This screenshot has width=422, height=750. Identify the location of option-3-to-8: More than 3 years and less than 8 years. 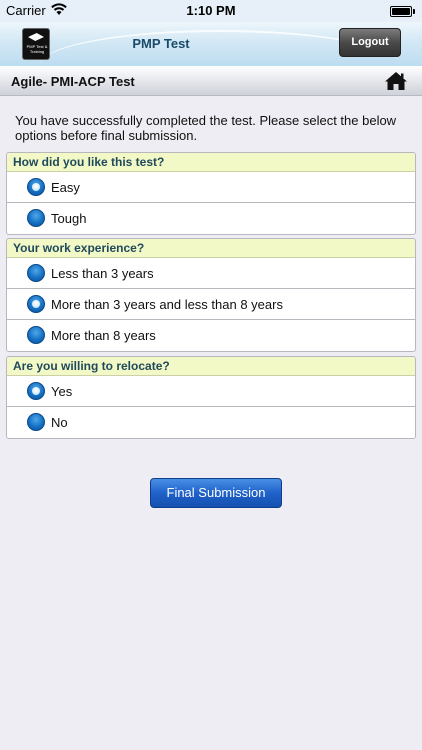
(211, 304).